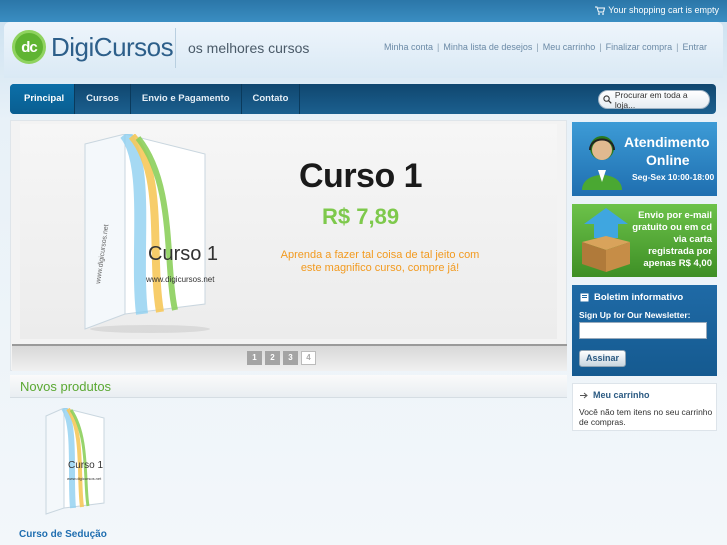 This screenshot has height=545, width=727. What do you see at coordinates (639, 297) in the screenshot?
I see `newsletter-title: Boletim informativo` at bounding box center [639, 297].